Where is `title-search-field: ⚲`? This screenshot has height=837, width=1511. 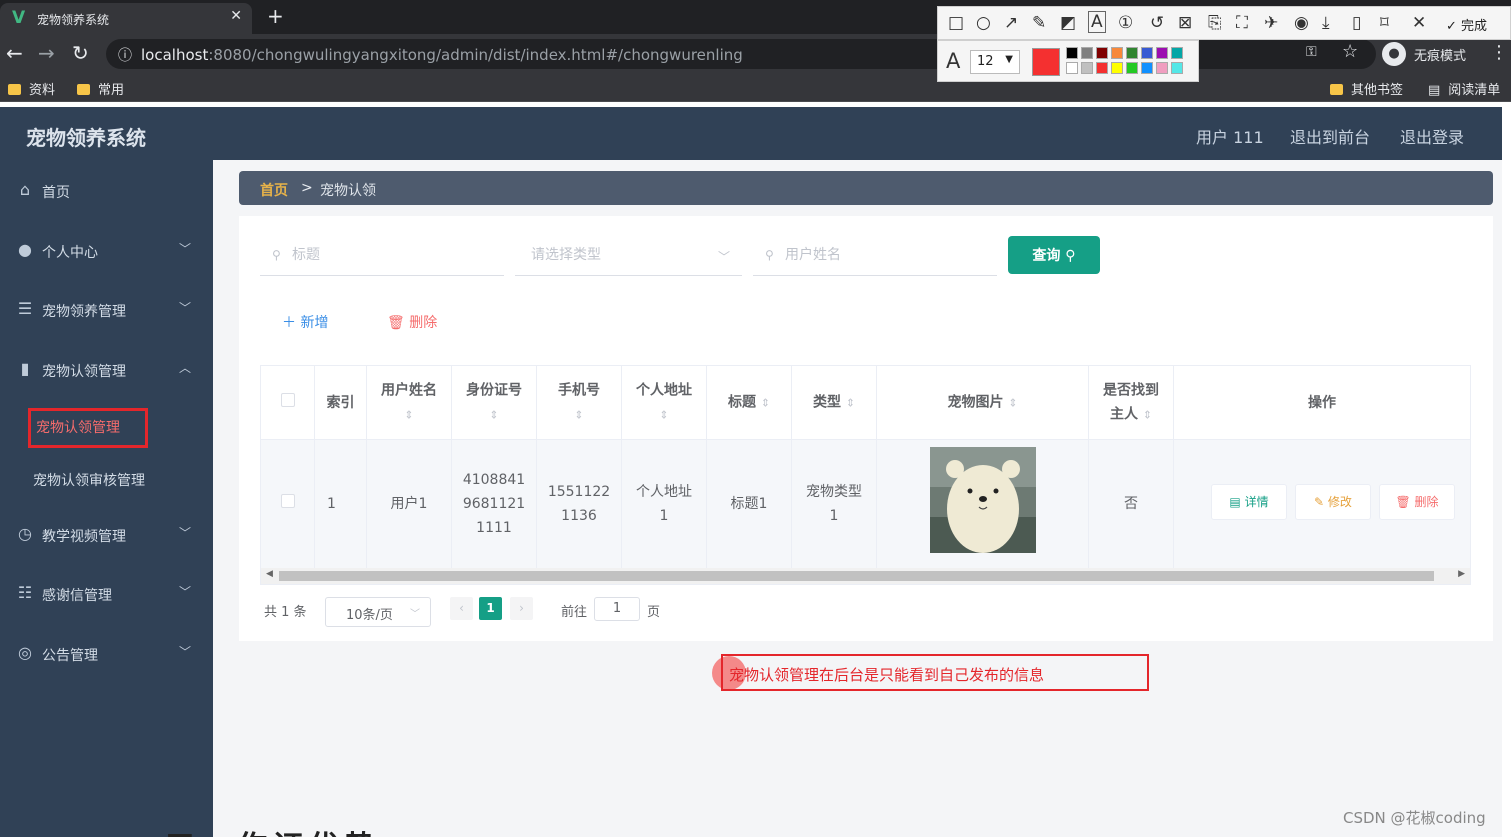 title-search-field: ⚲ is located at coordinates (382, 256).